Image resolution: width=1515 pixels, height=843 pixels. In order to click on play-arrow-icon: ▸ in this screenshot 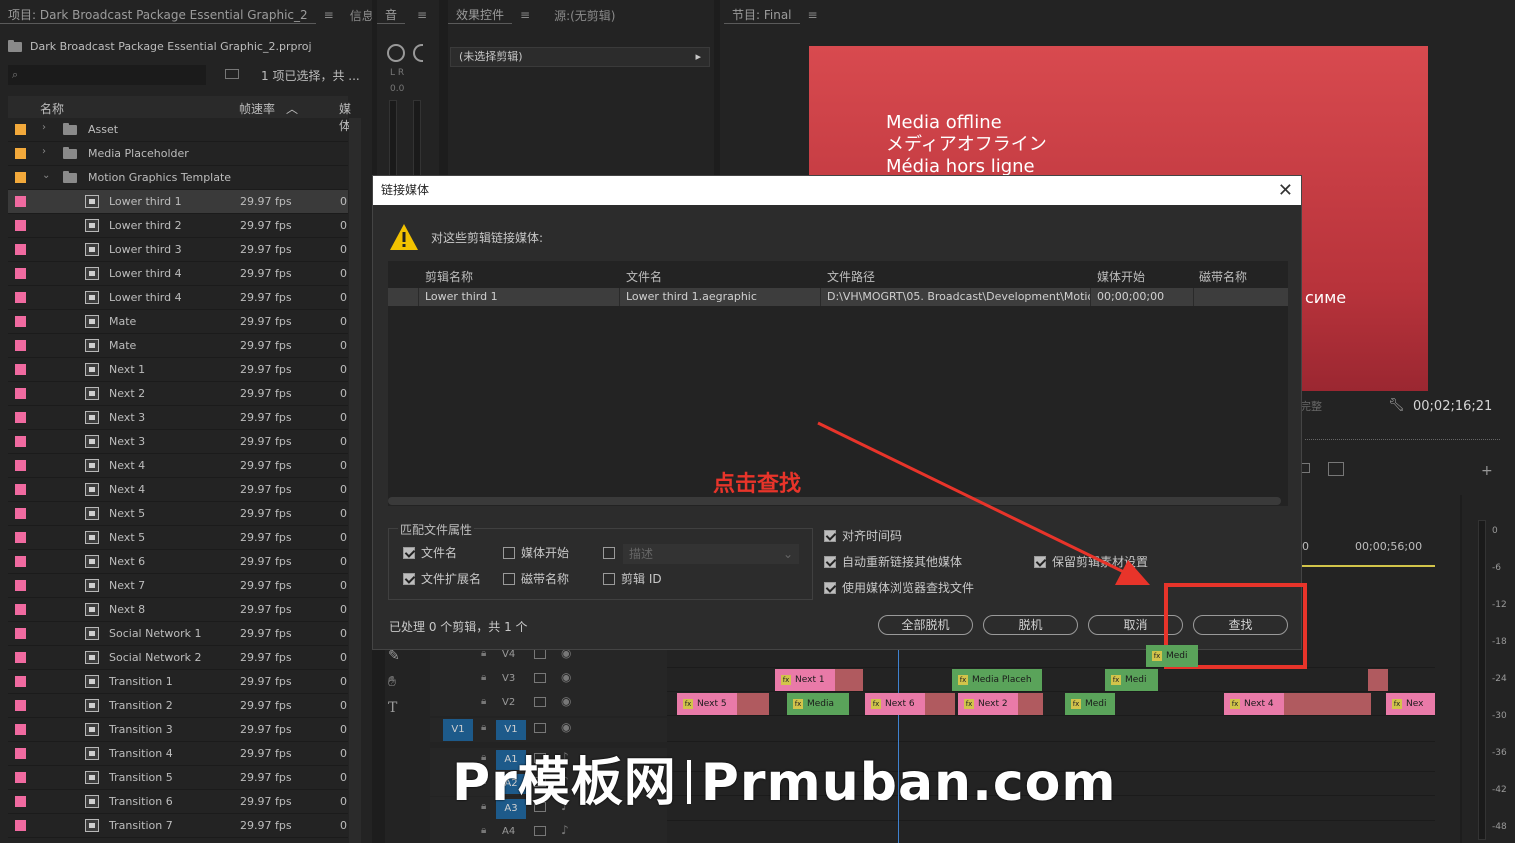, I will do `click(698, 57)`.